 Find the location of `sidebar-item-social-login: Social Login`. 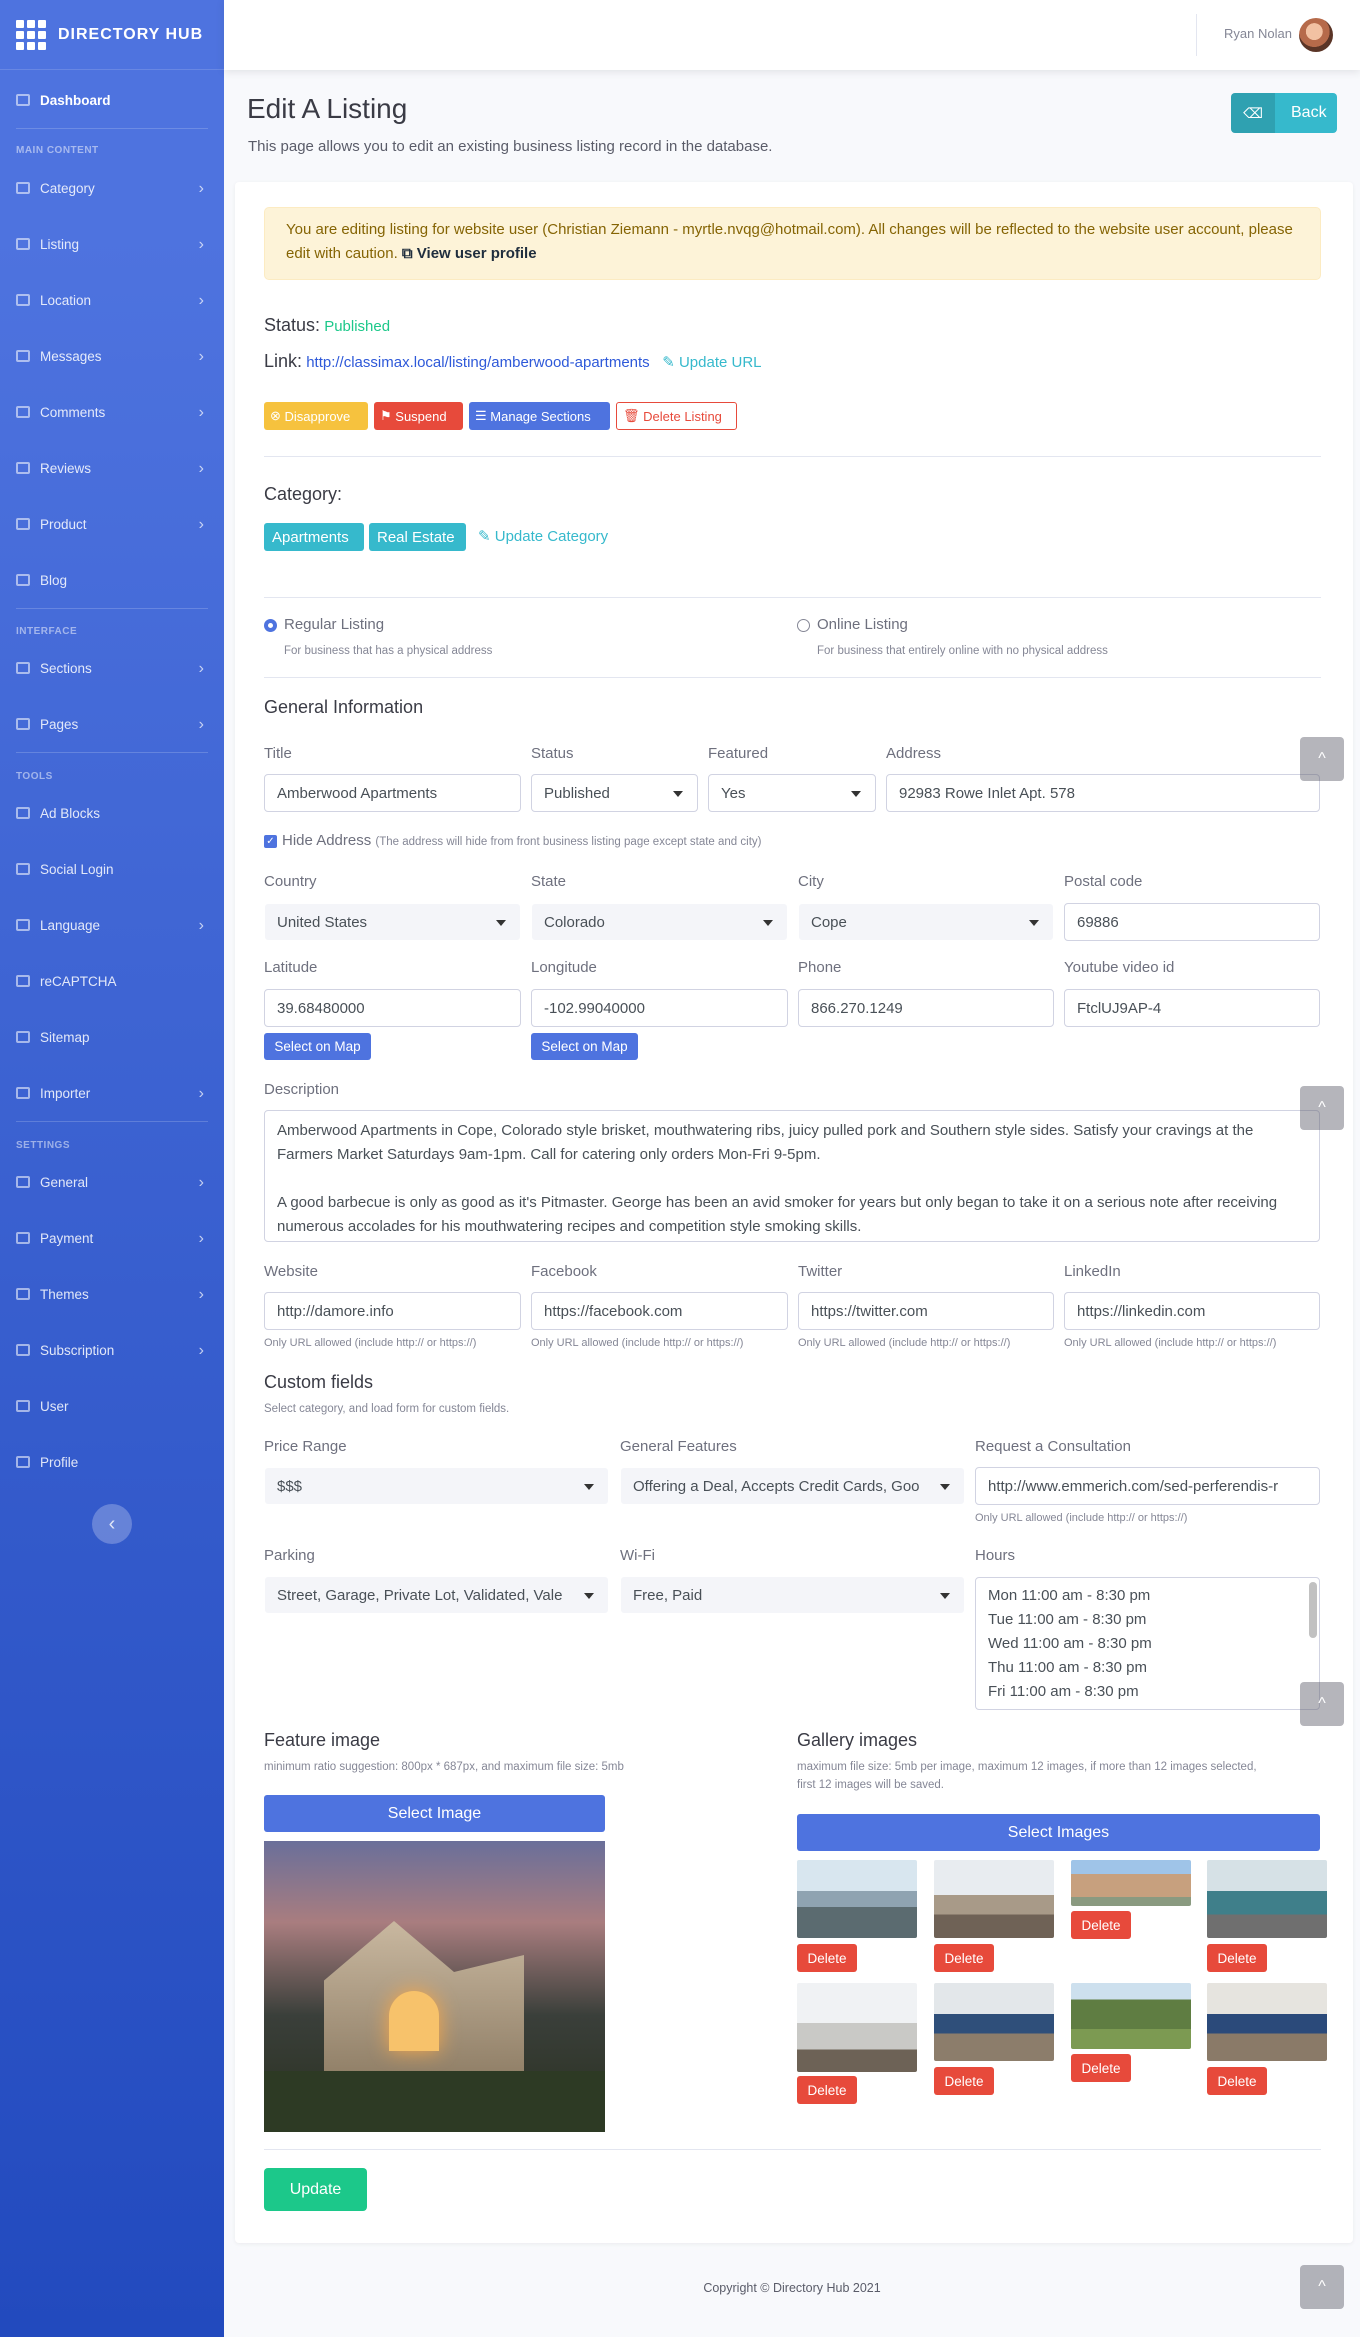

sidebar-item-social-login: Social Login is located at coordinates (112, 869).